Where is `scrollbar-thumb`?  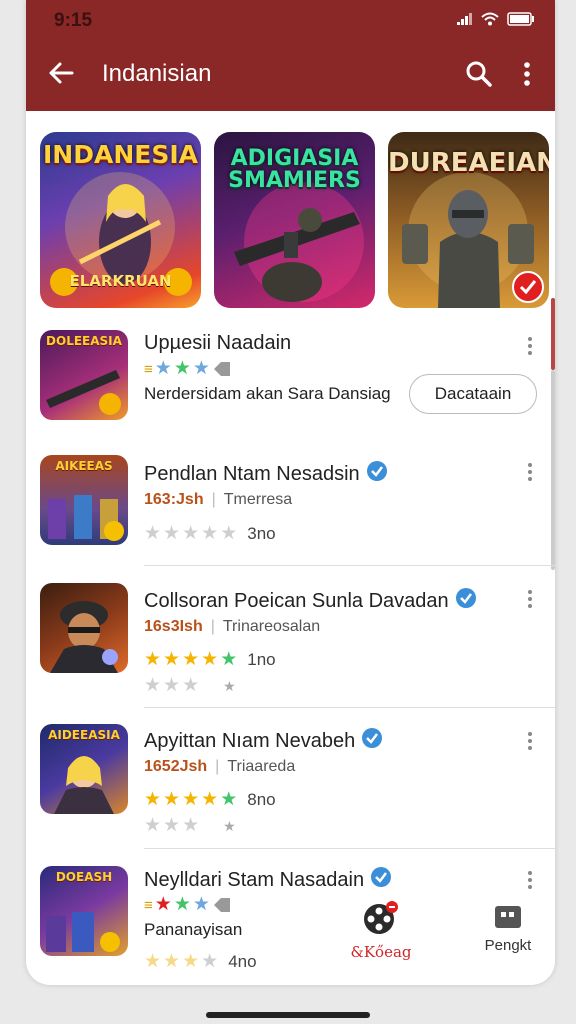 scrollbar-thumb is located at coordinates (553, 334).